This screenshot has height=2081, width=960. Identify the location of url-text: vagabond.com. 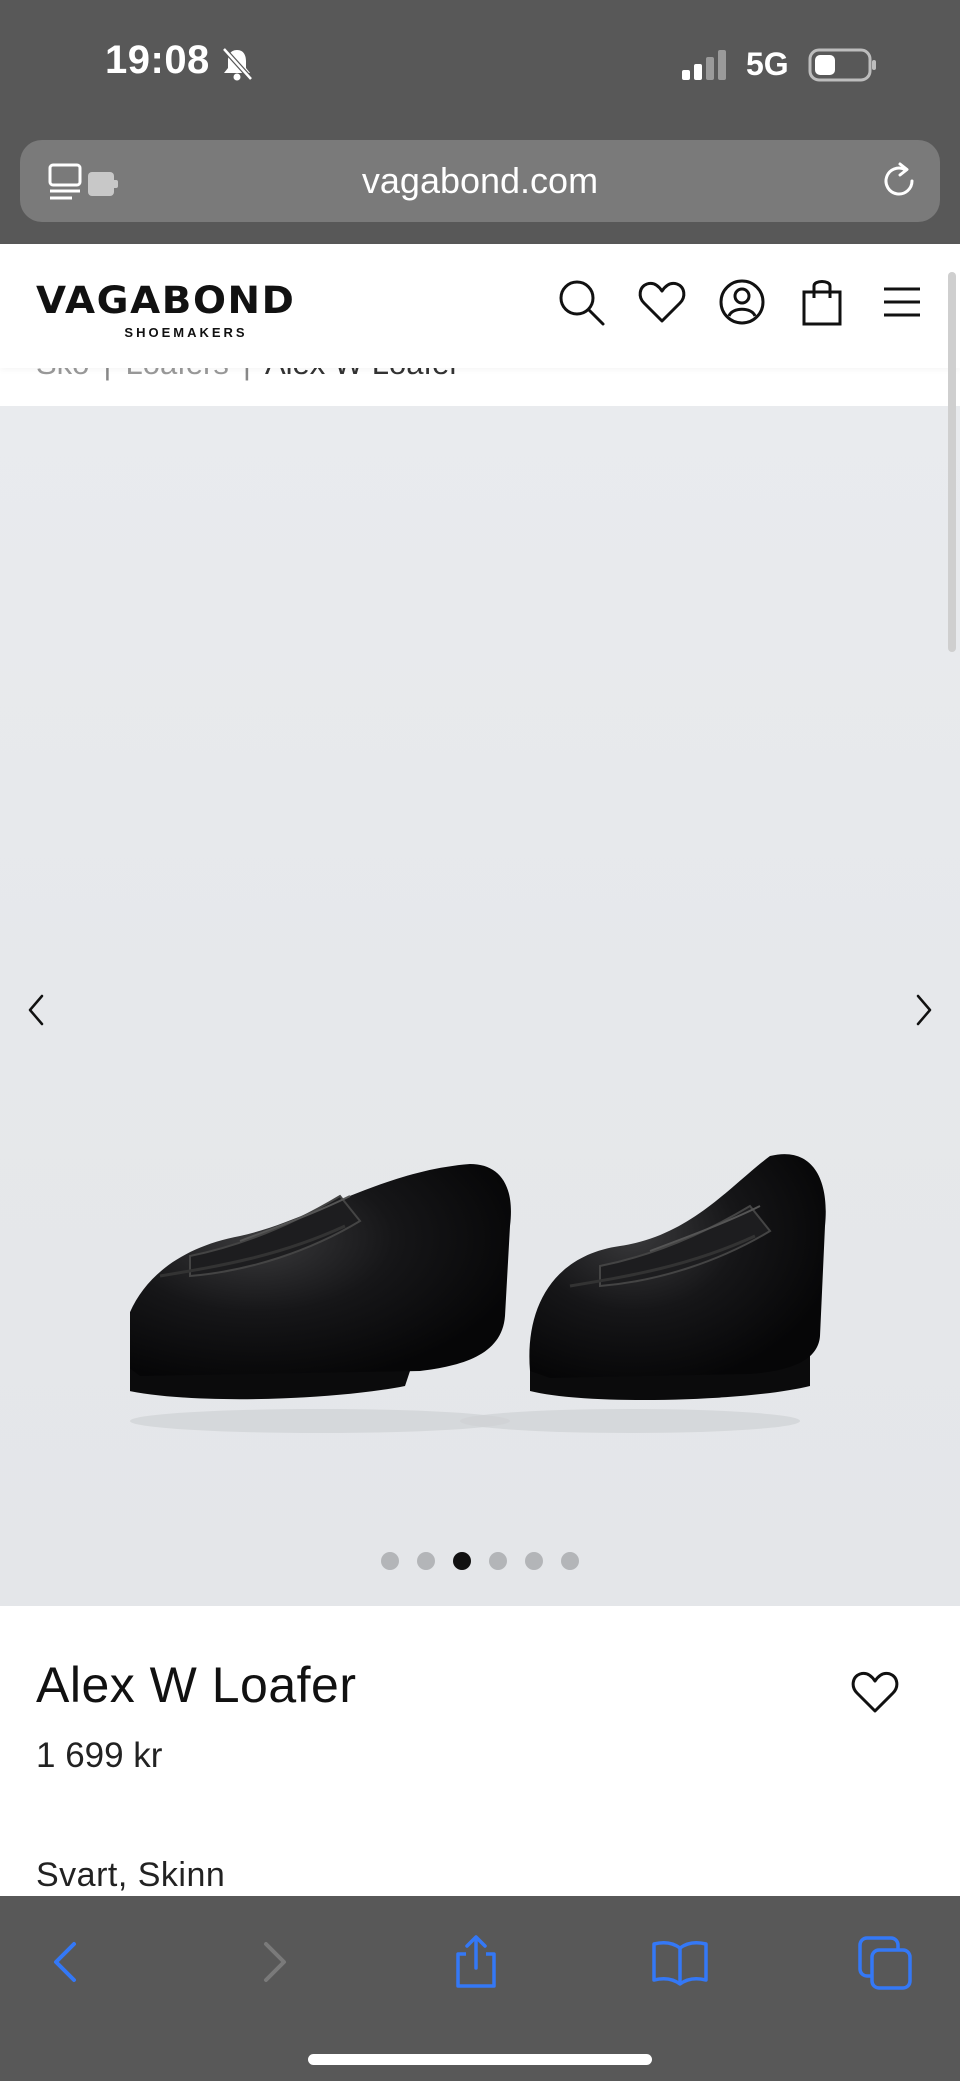
(480, 181).